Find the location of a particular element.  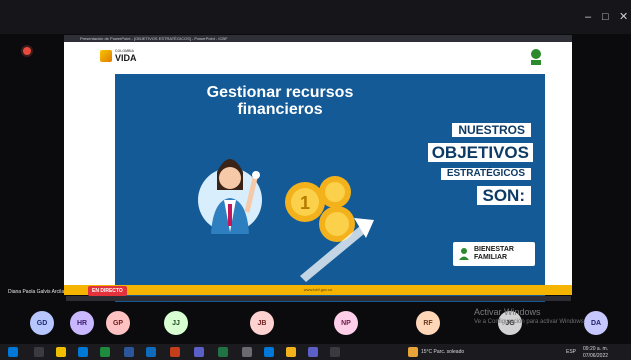

badge-line-1: BIENESTAR is located at coordinates (494, 249).